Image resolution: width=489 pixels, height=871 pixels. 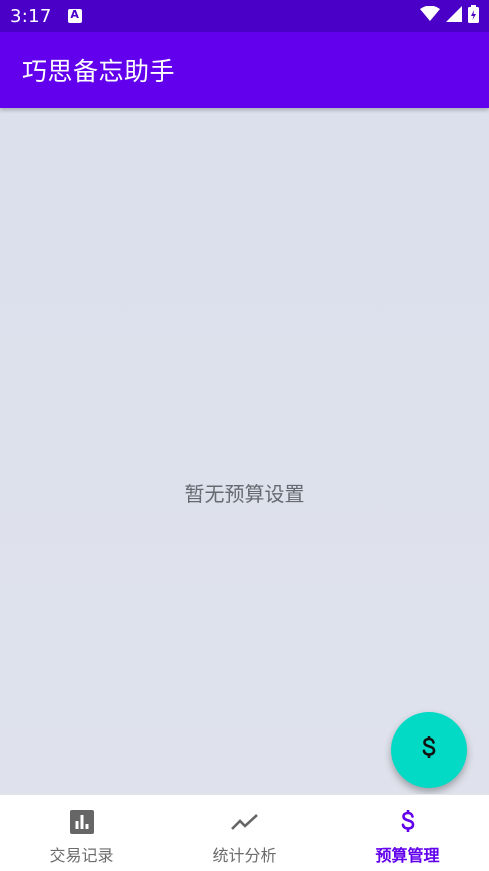 I want to click on add-budget-fab-button, so click(x=429, y=750).